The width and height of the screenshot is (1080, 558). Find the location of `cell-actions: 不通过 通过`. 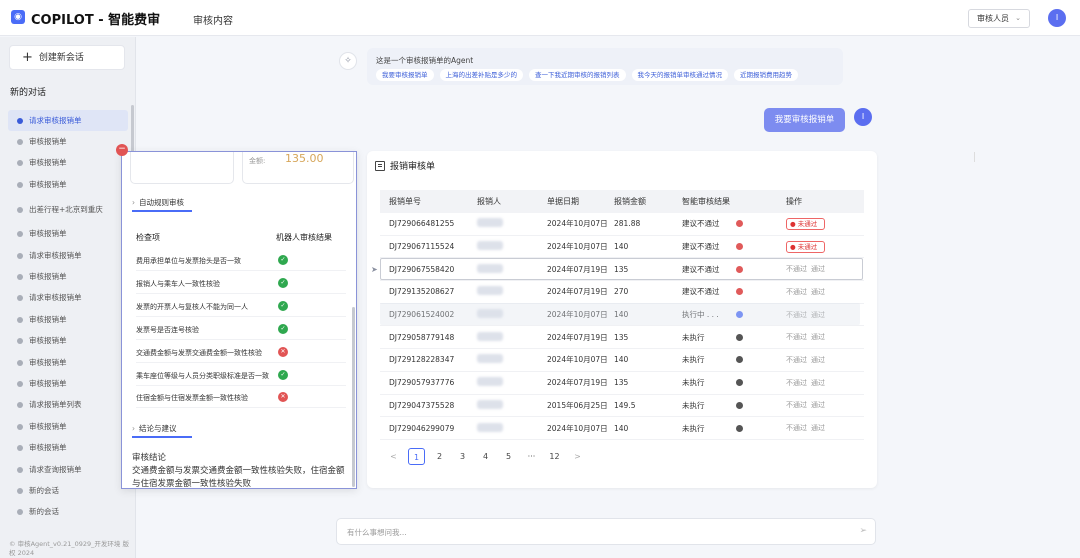

cell-actions: 不通过 通过 is located at coordinates (825, 292).